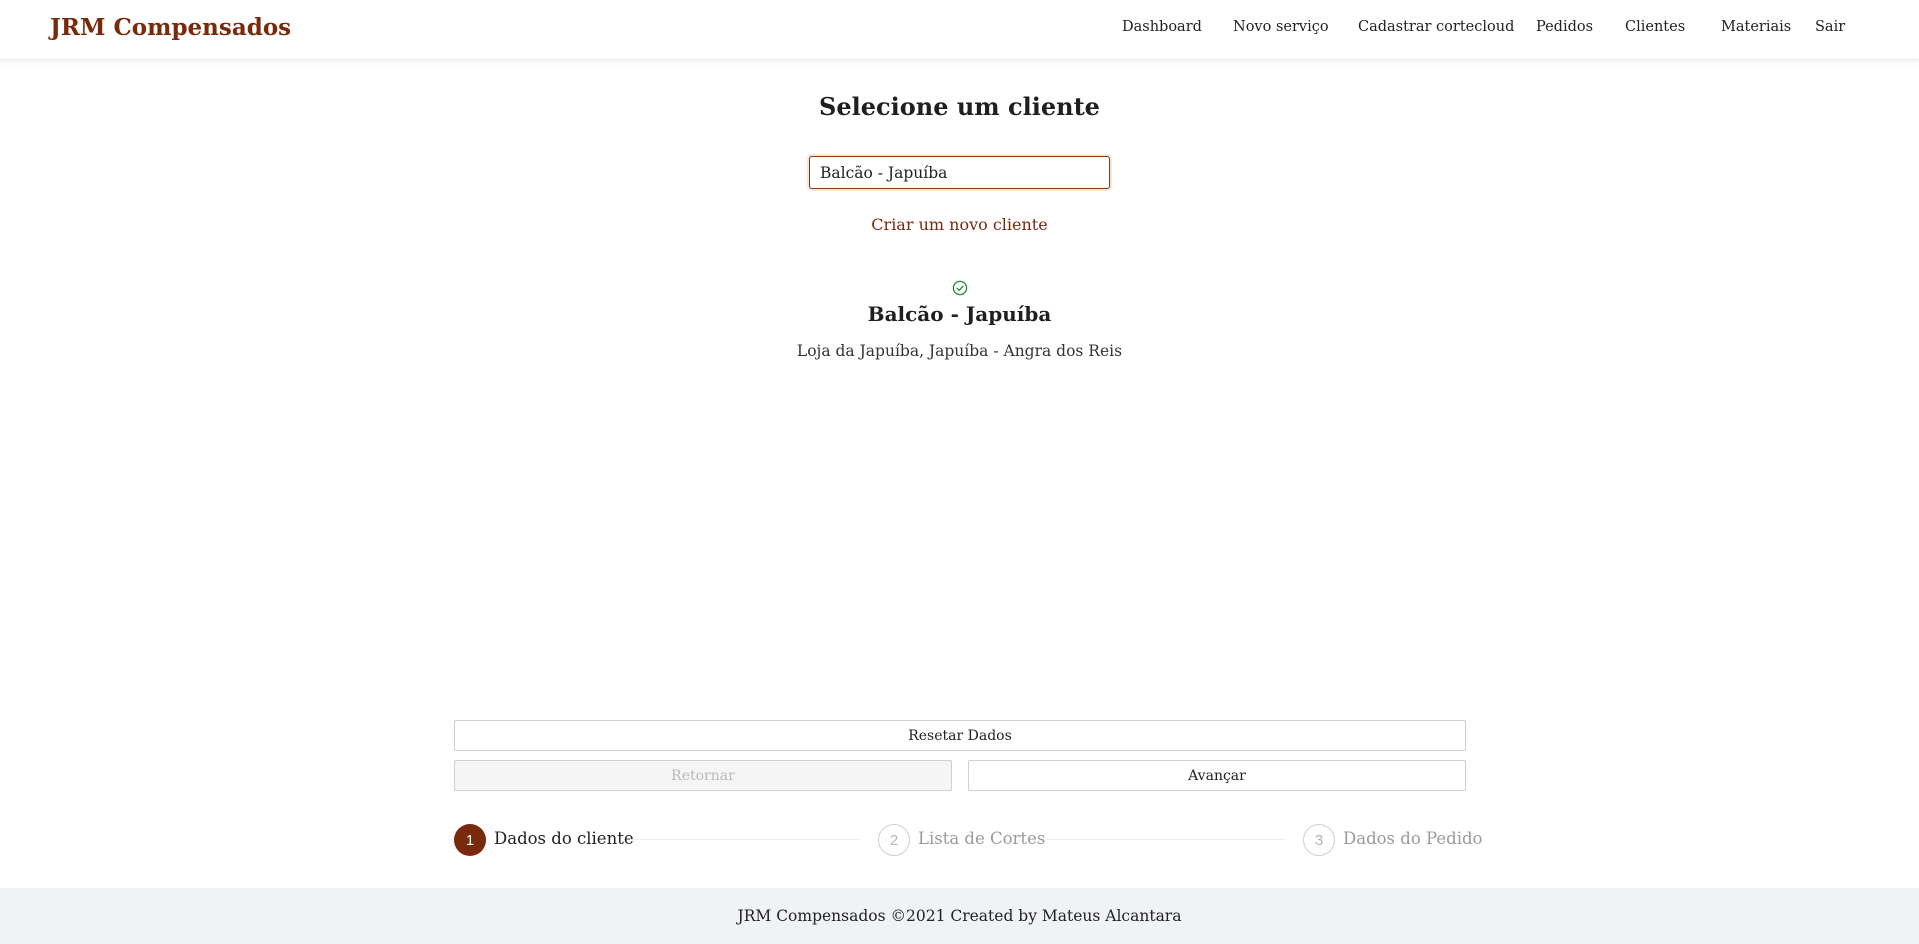 This screenshot has height=944, width=1919. I want to click on nav-item-novo-servico: Novo serviço, so click(1281, 27).